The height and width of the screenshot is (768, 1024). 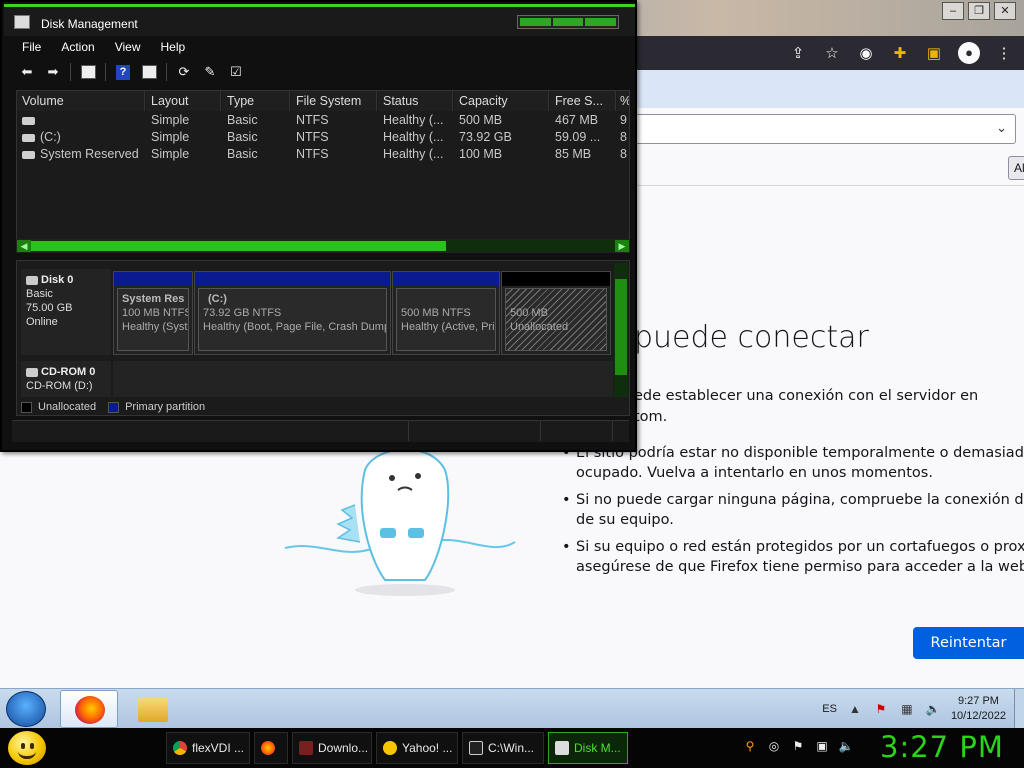 What do you see at coordinates (855, 709) in the screenshot?
I see `show-hidden-icons-icon: ▲` at bounding box center [855, 709].